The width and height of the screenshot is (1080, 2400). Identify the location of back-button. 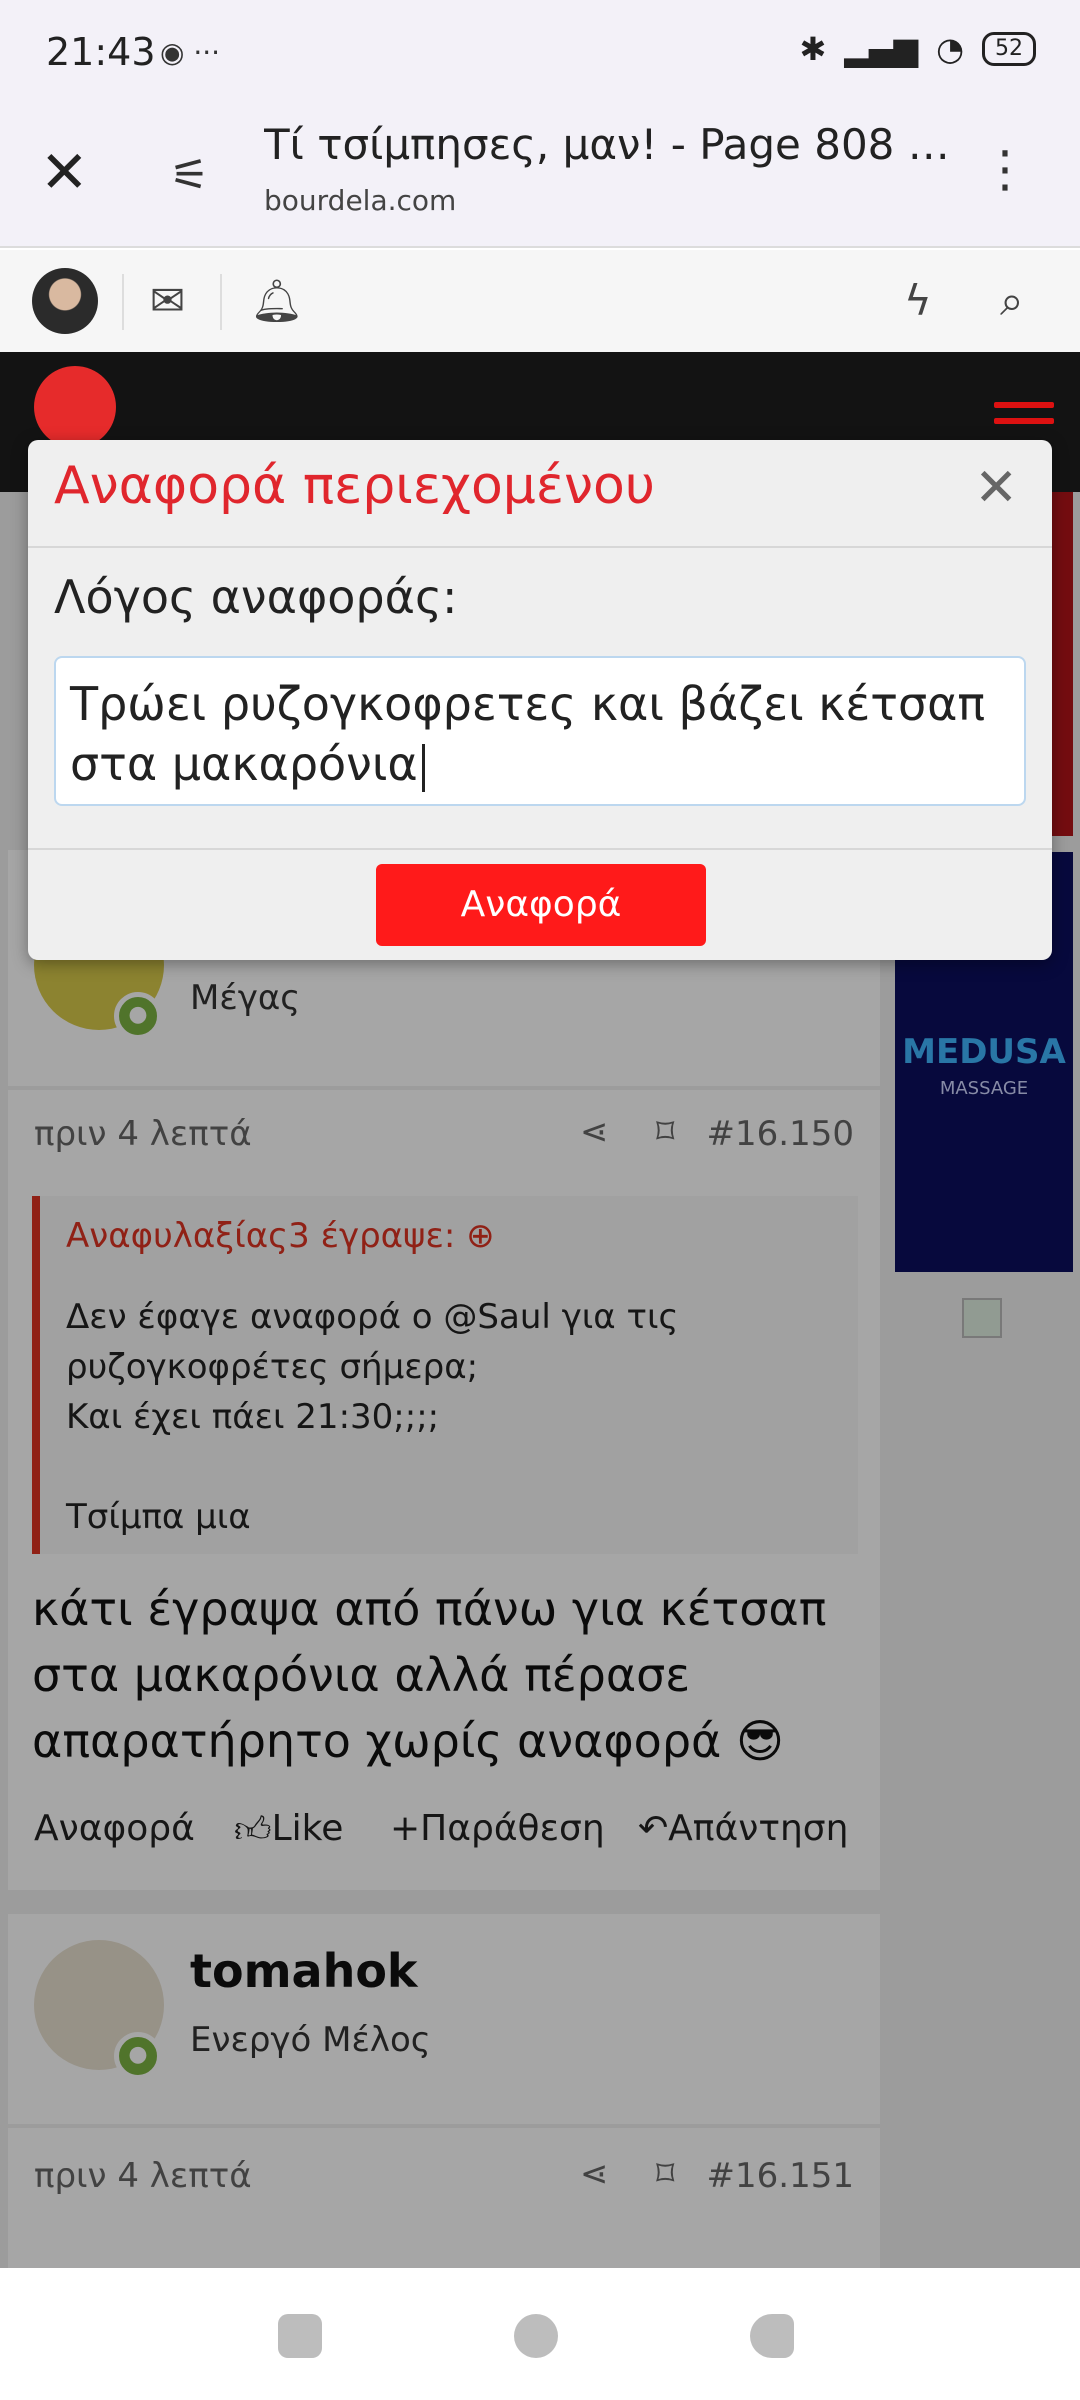
(772, 2336).